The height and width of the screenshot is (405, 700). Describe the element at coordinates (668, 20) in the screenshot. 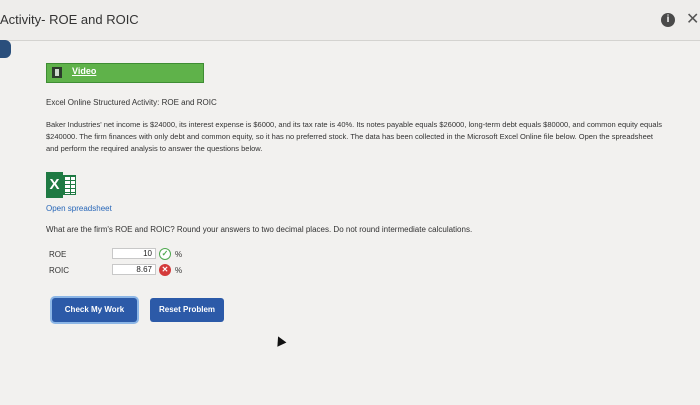

I see `info-icon: i` at that location.